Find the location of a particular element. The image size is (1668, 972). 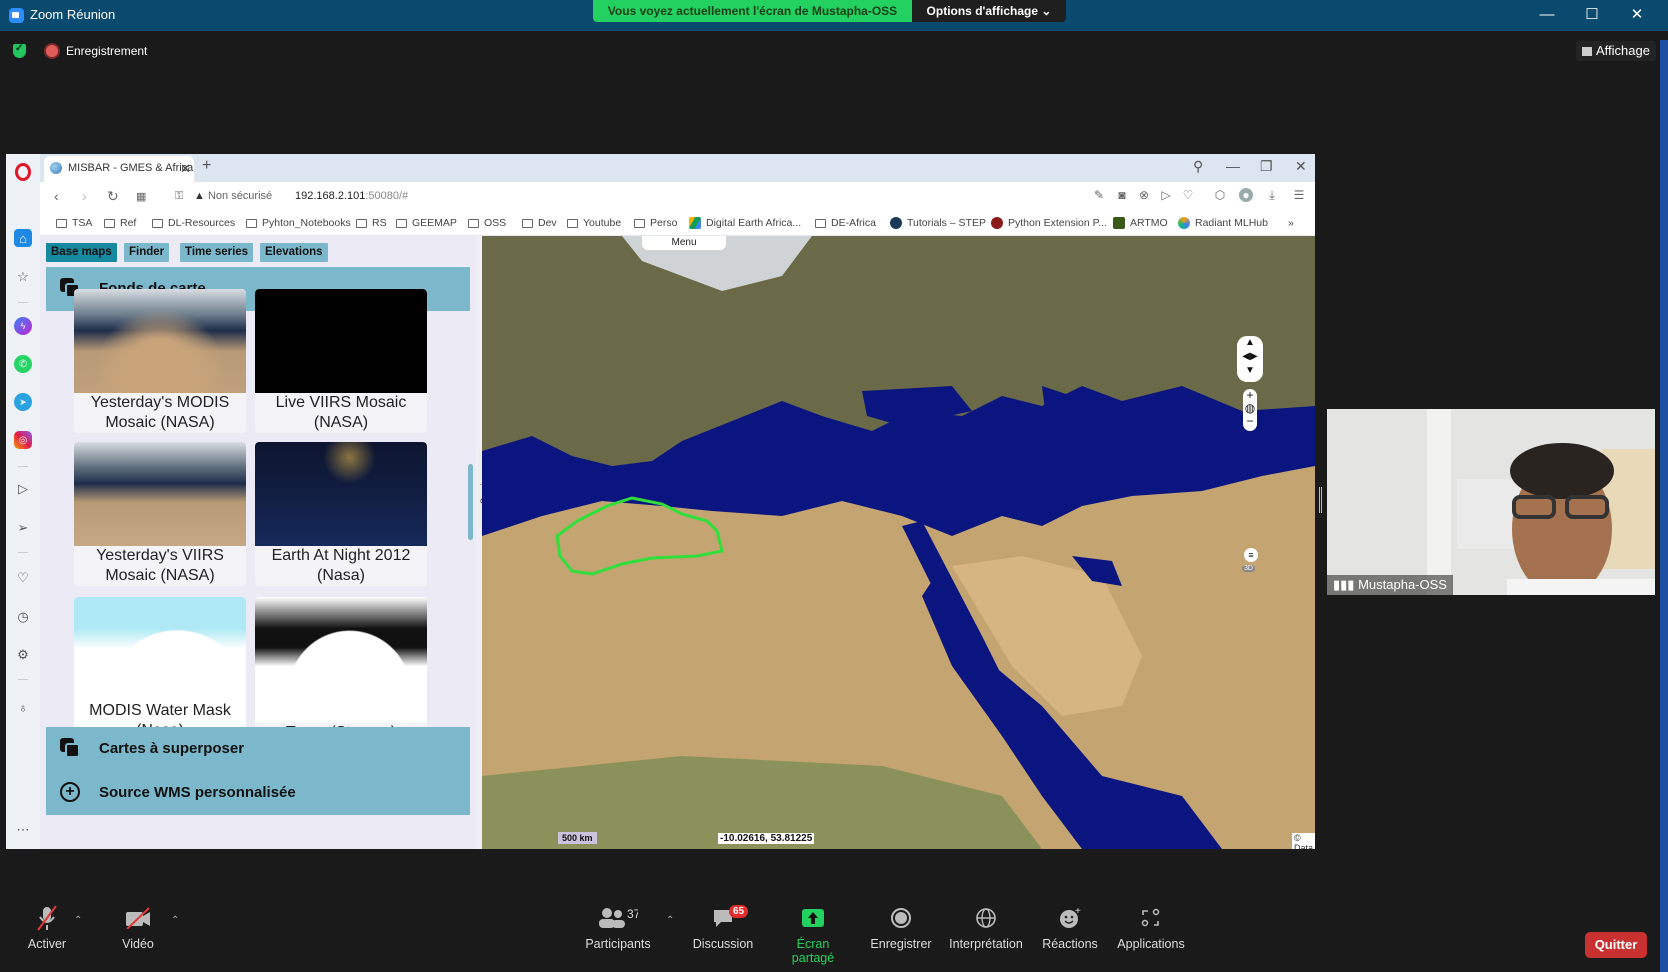

bookmark-link: Radiant MLHub is located at coordinates (1223, 223).